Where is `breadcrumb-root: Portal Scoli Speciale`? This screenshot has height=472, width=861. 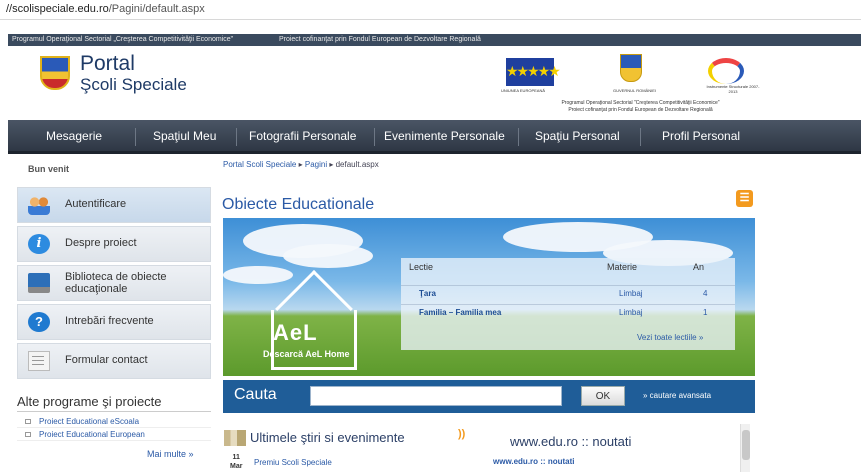 breadcrumb-root: Portal Scoli Speciale is located at coordinates (259, 164).